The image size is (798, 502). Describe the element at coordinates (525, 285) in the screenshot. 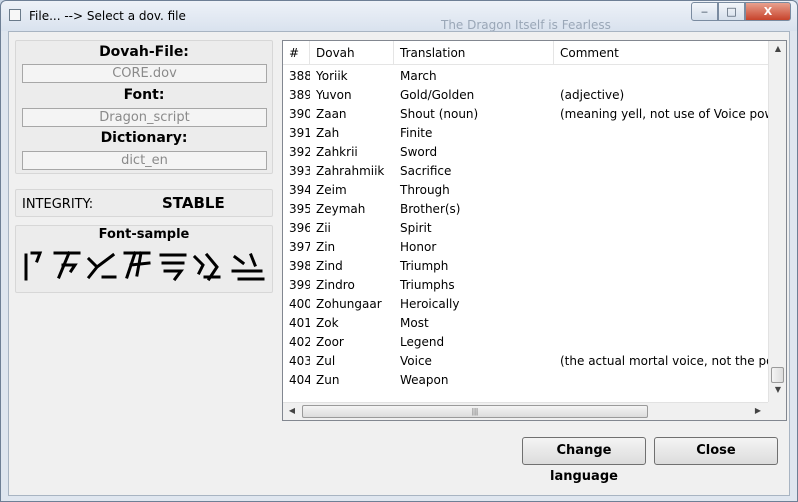

I see `table-row: 399 Zindro Triumphs` at that location.